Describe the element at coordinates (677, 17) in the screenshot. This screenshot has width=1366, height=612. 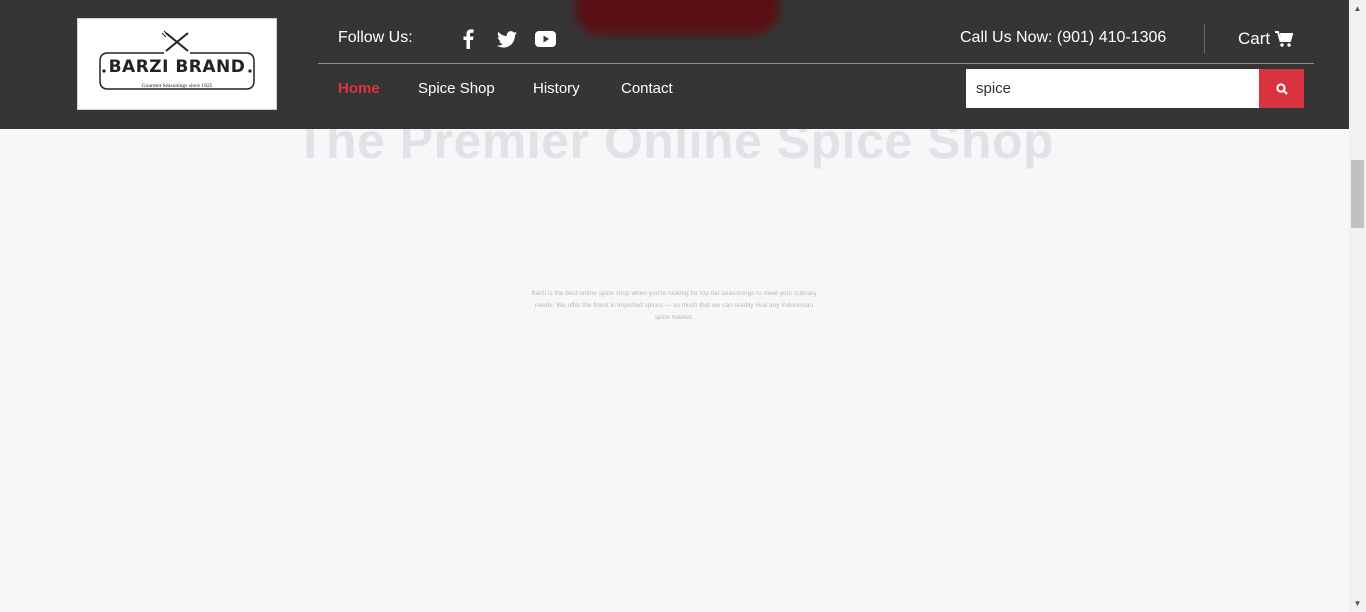
I see `hero-button-blurred` at that location.